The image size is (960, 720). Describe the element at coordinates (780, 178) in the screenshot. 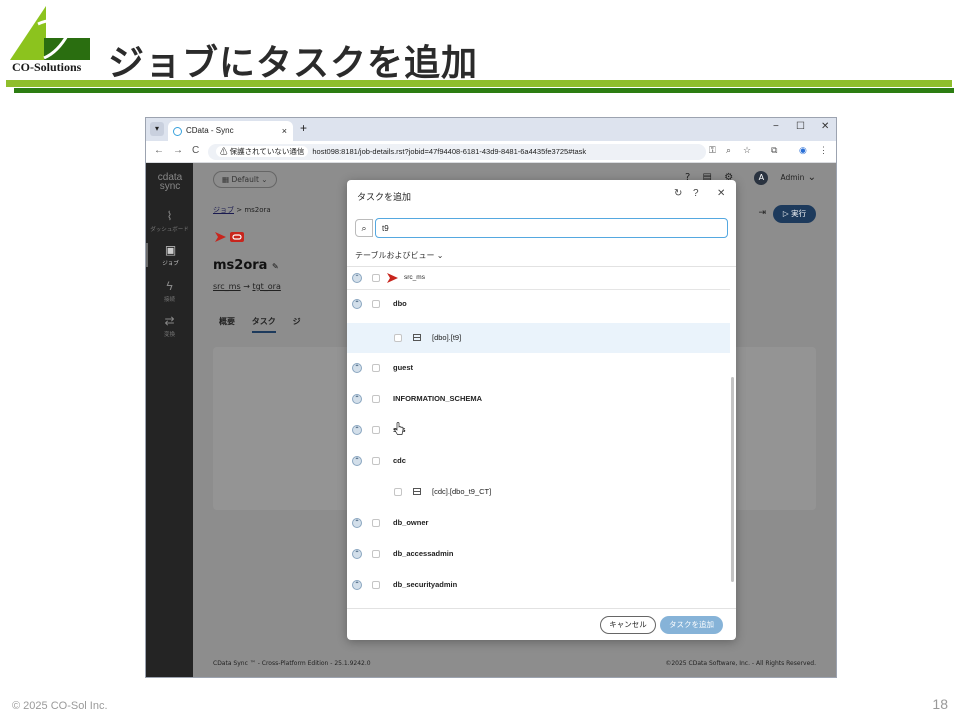

I see `user-menu: A Admin ⌄` at that location.